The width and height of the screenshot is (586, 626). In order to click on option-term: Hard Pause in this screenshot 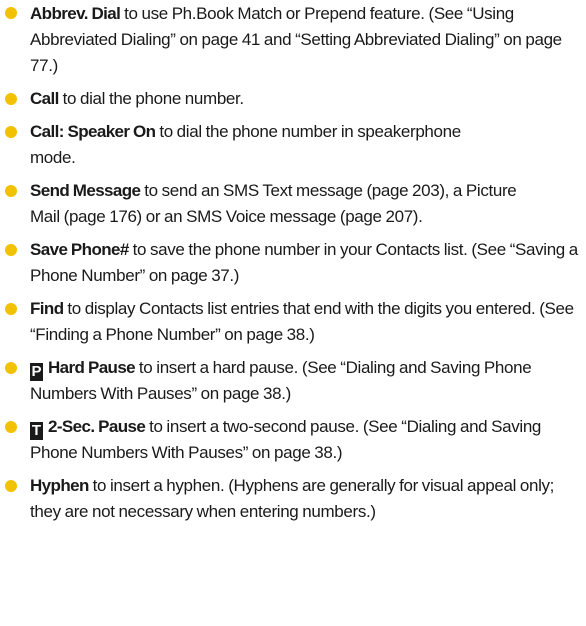, I will do `click(92, 367)`.